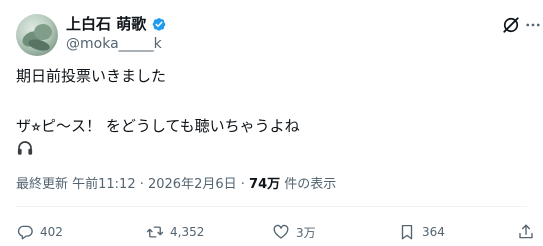  What do you see at coordinates (155, 232) in the screenshot?
I see `repost-icon` at bounding box center [155, 232].